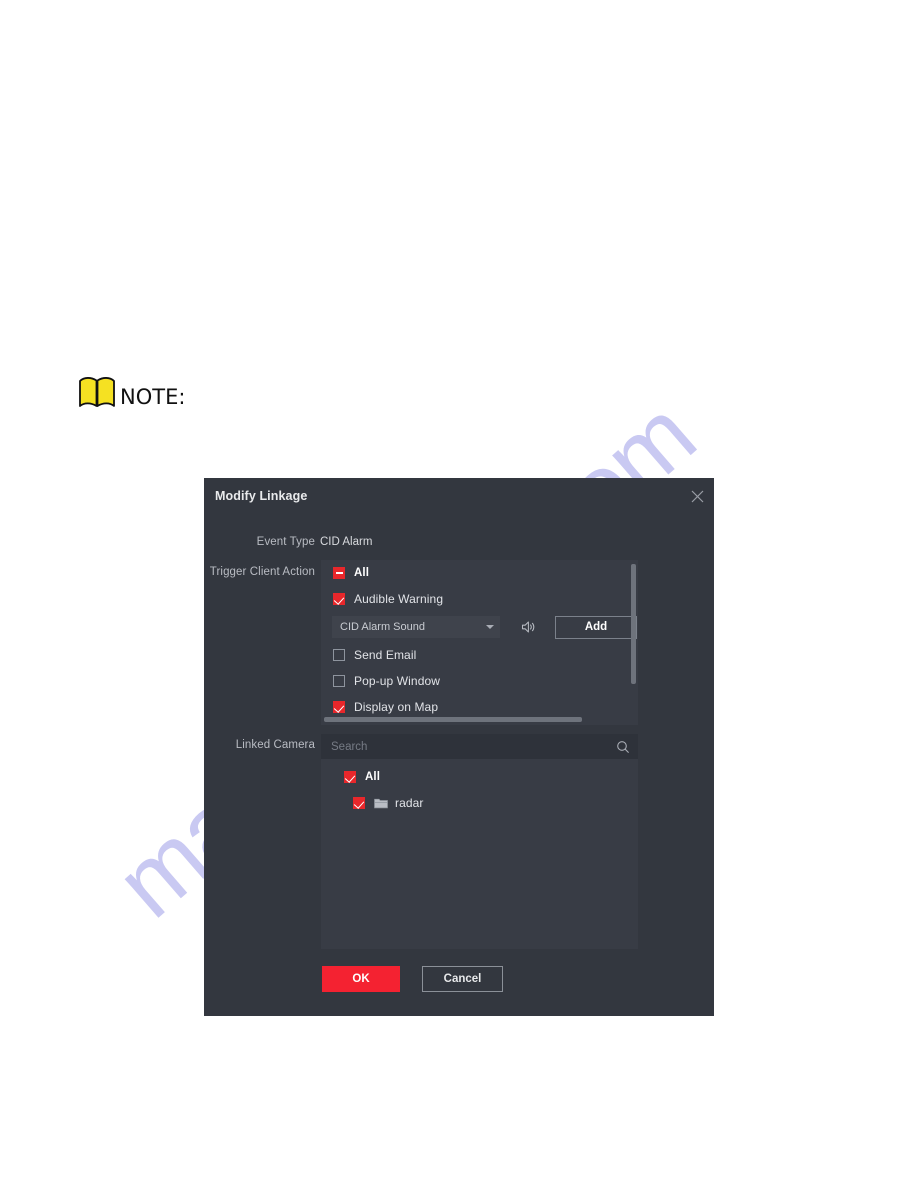 Image resolution: width=918 pixels, height=1188 pixels. I want to click on alarm-sound-select: CID Alarm Sound, so click(416, 627).